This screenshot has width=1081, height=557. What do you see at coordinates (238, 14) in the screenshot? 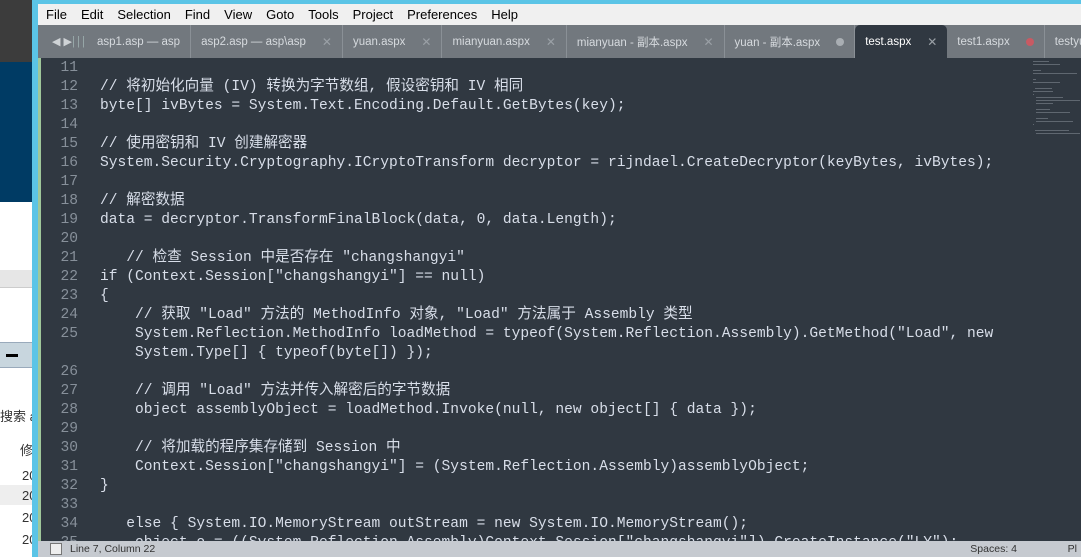
I see `menu-view: View` at bounding box center [238, 14].